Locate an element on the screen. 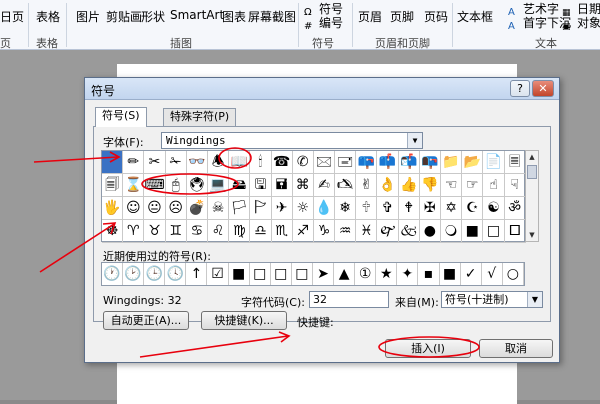  recent-symbol-cell: 🕓 is located at coordinates (176, 274).